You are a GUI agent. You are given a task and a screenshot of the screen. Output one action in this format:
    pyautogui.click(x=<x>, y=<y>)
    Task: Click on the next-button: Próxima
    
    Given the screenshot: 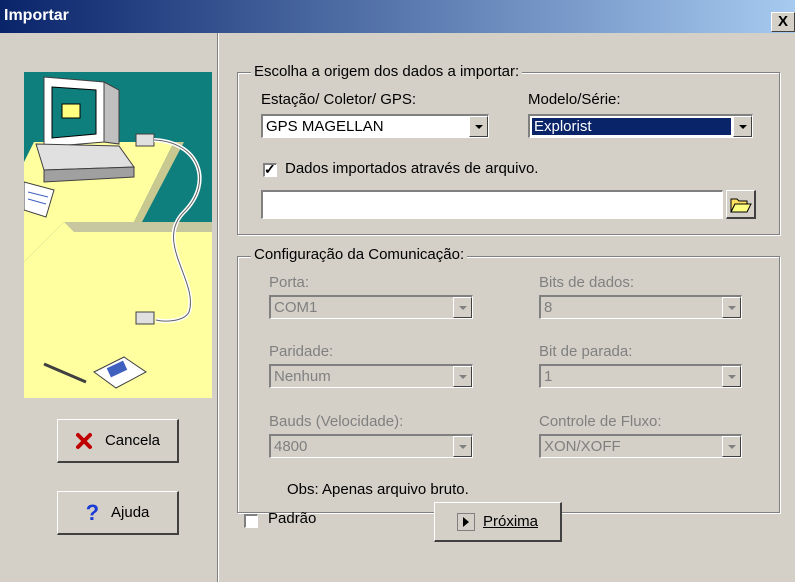 What is the action you would take?
    pyautogui.click(x=498, y=522)
    